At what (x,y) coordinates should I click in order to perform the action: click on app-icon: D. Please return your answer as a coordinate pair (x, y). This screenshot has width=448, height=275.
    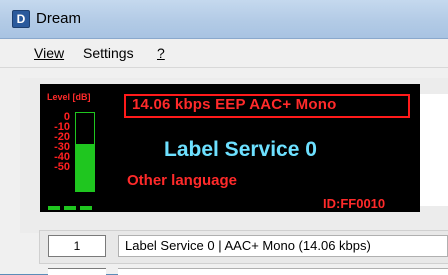
    Looking at the image, I should click on (21, 19).